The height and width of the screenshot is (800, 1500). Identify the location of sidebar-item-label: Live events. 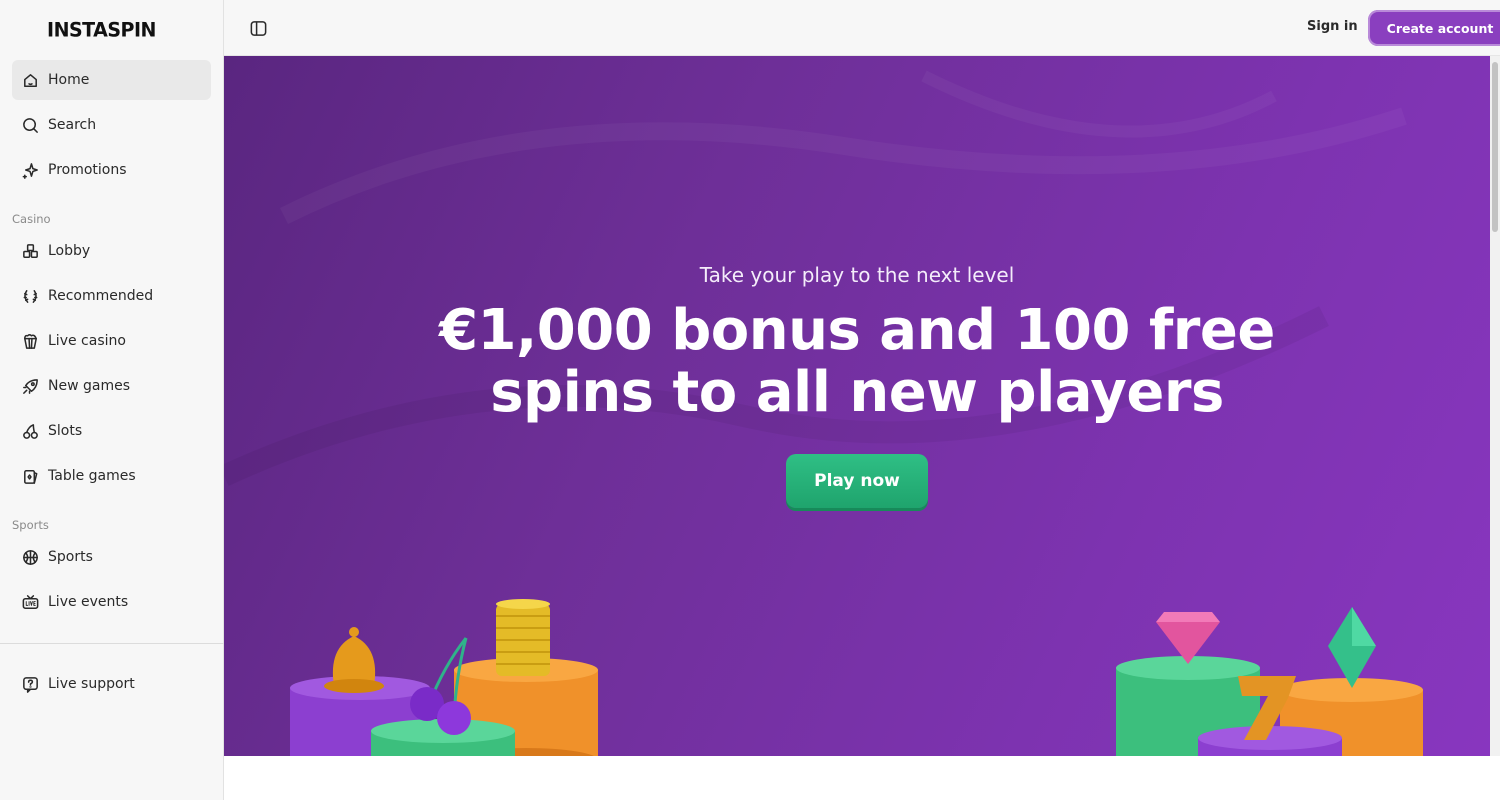
(88, 602).